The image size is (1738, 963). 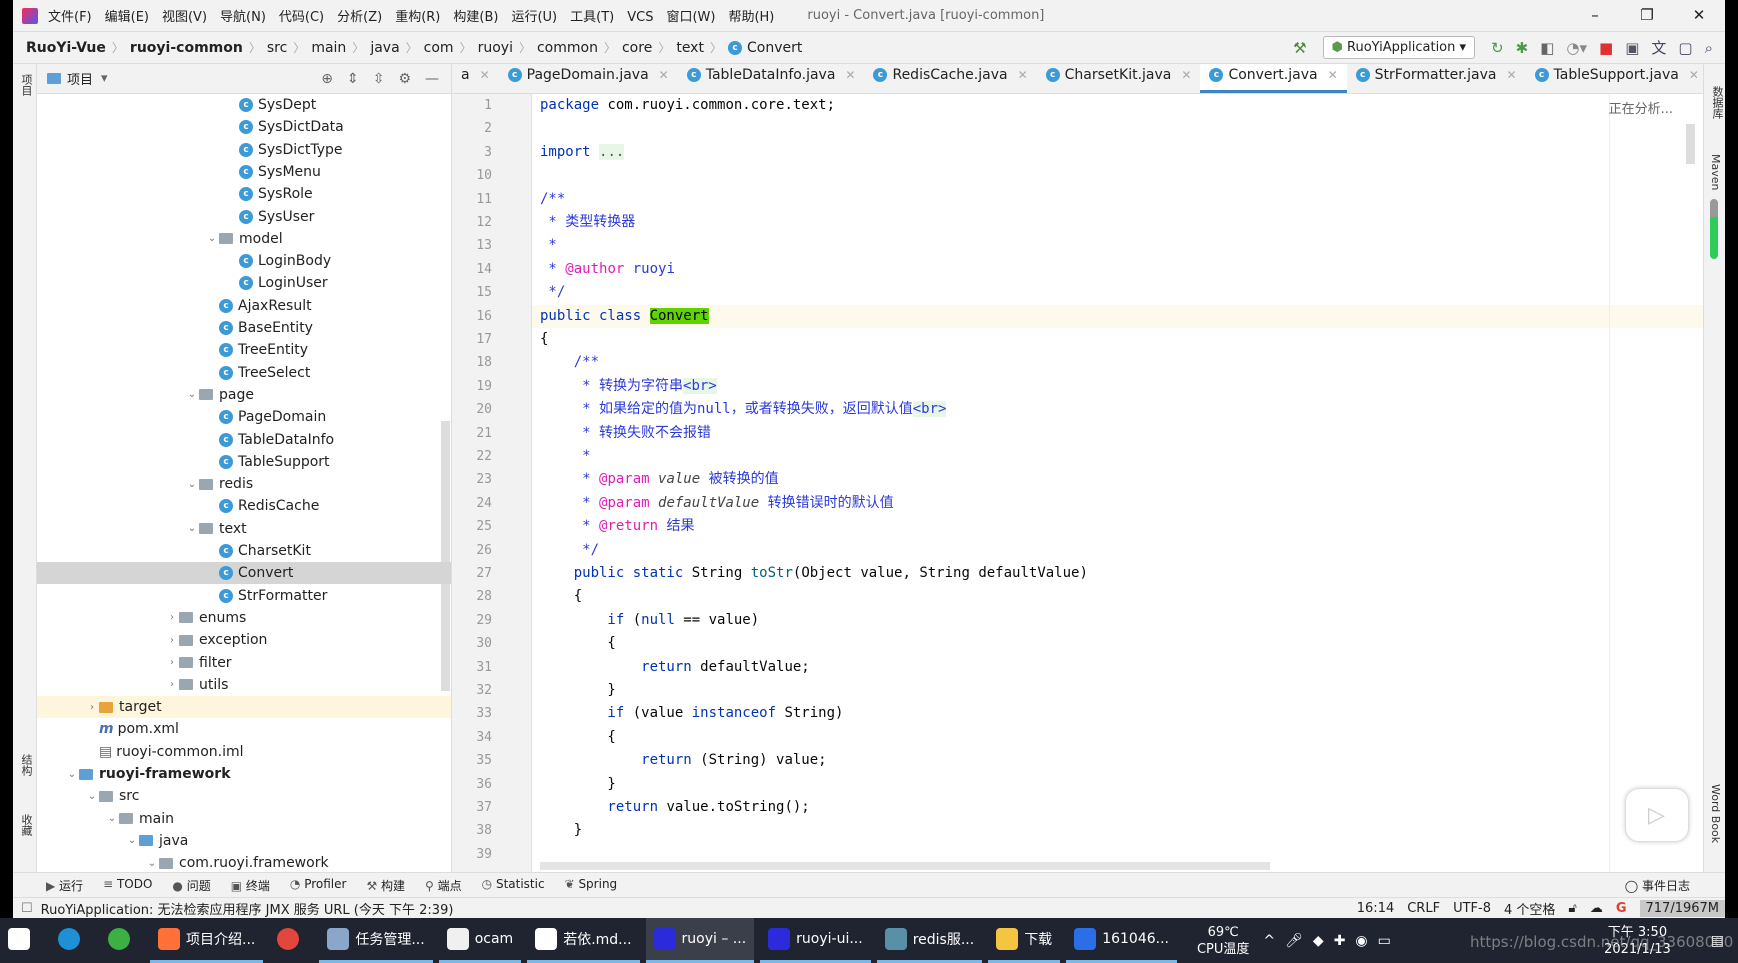 I want to click on code-line: * @author ruoyi, so click(x=607, y=269).